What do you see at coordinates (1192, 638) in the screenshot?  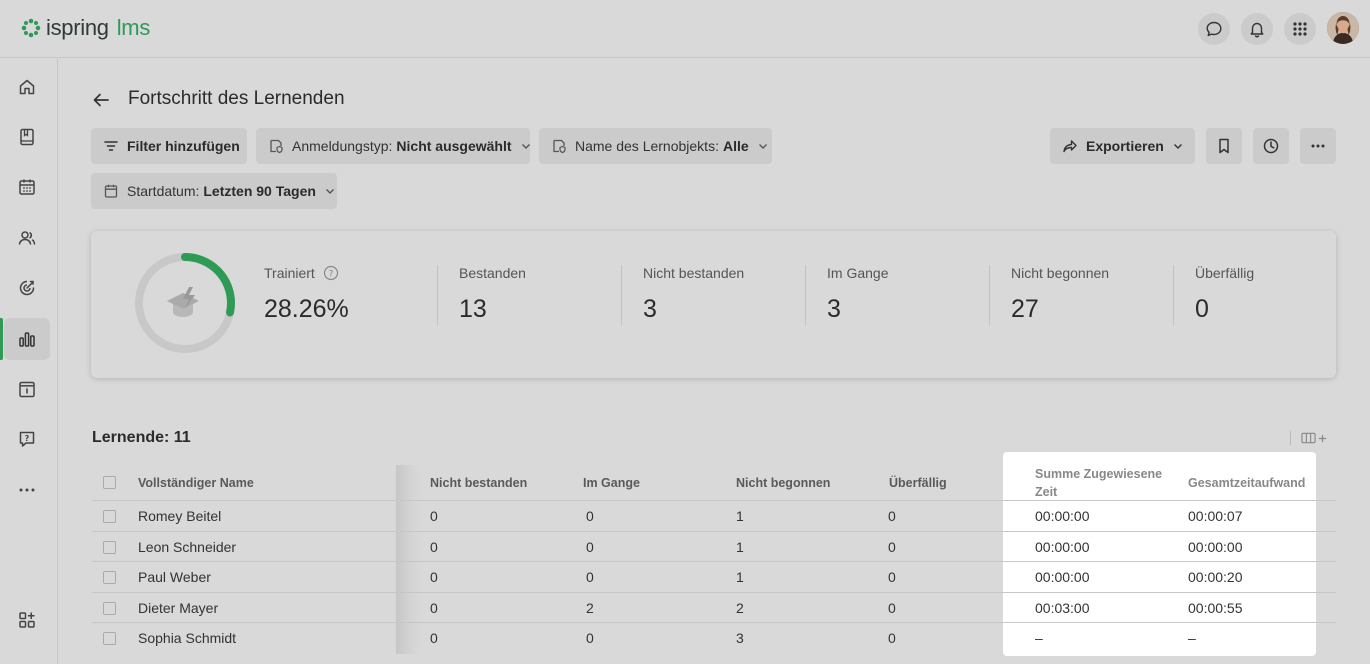 I see `cell-total-time: –` at bounding box center [1192, 638].